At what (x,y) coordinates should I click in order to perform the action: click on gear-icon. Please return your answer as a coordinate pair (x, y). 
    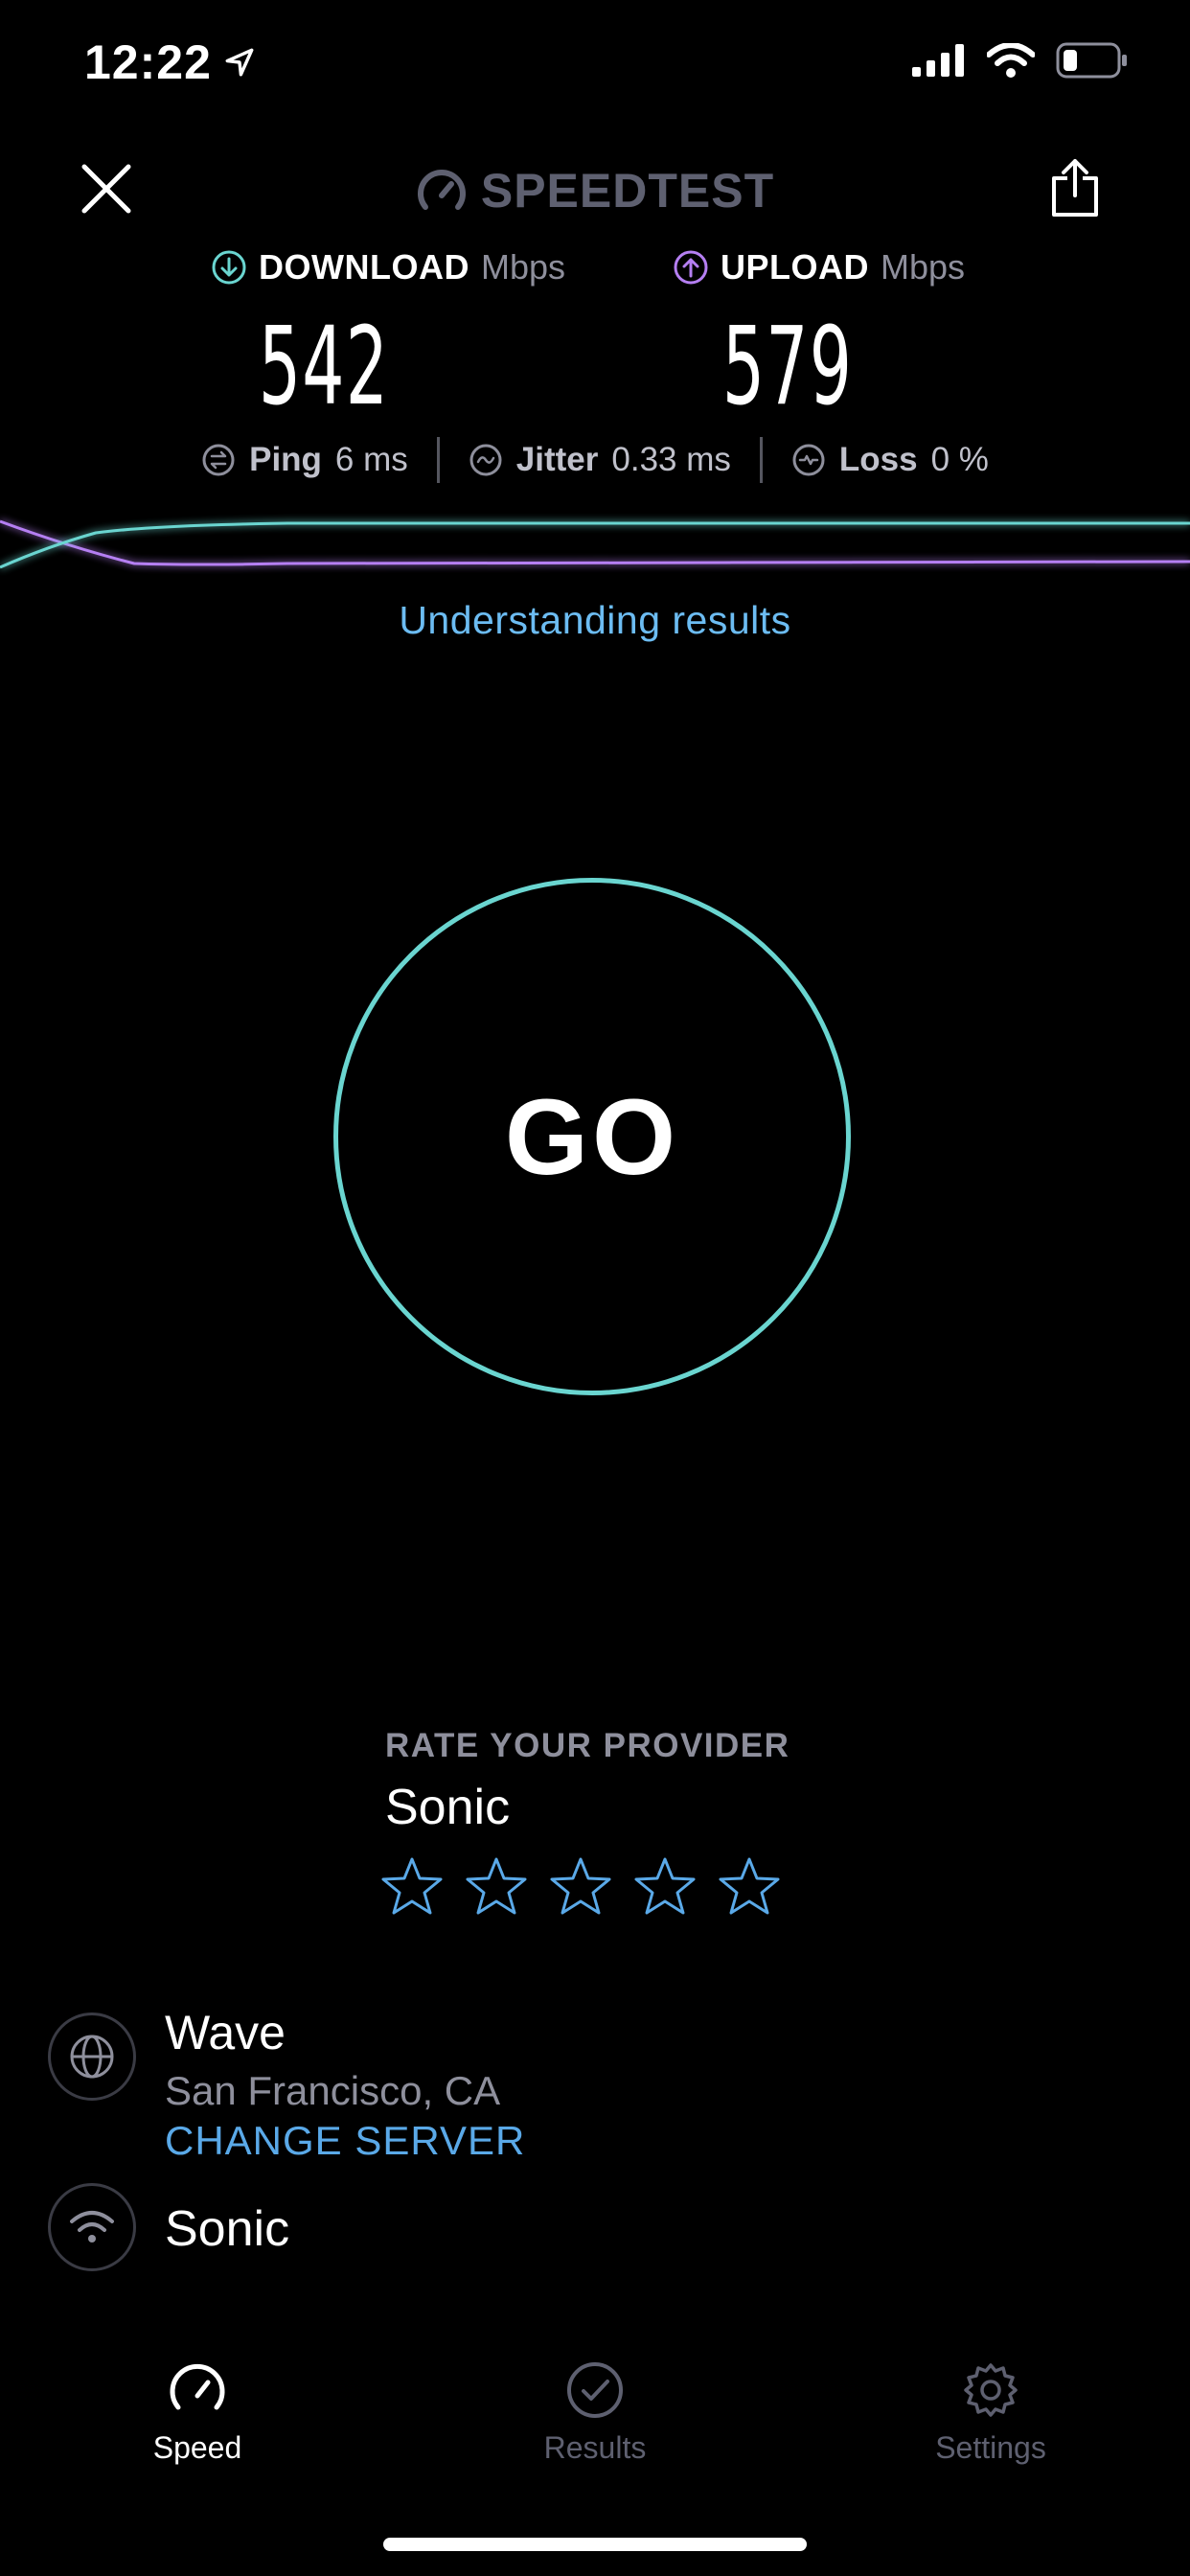
    Looking at the image, I should click on (991, 2390).